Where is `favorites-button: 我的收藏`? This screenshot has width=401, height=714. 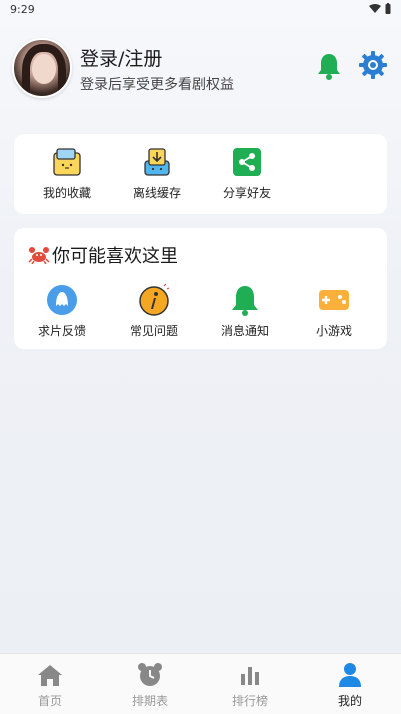 favorites-button: 我的收藏 is located at coordinates (67, 173).